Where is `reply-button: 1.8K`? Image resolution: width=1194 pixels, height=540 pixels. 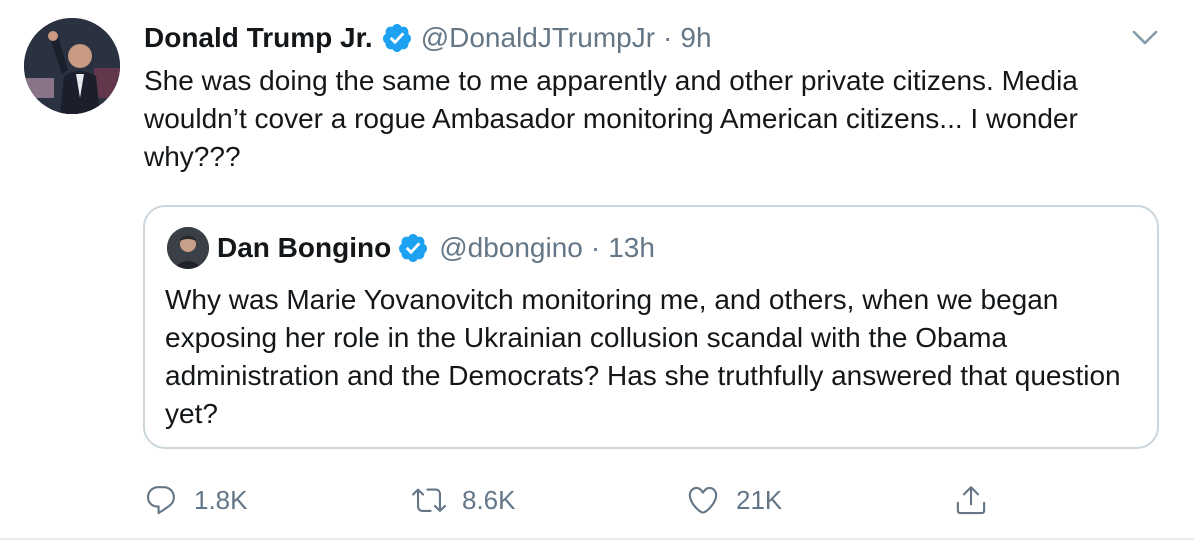
reply-button: 1.8K is located at coordinates (196, 500).